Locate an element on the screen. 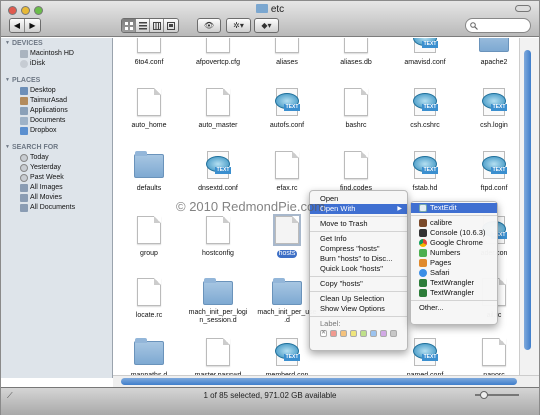 This screenshot has width=540, height=415. file-item: group is located at coordinates (149, 237).